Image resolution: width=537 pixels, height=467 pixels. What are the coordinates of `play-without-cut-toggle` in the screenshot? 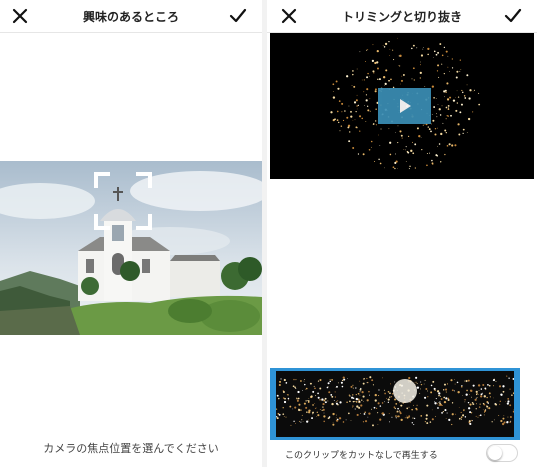 It's located at (502, 453).